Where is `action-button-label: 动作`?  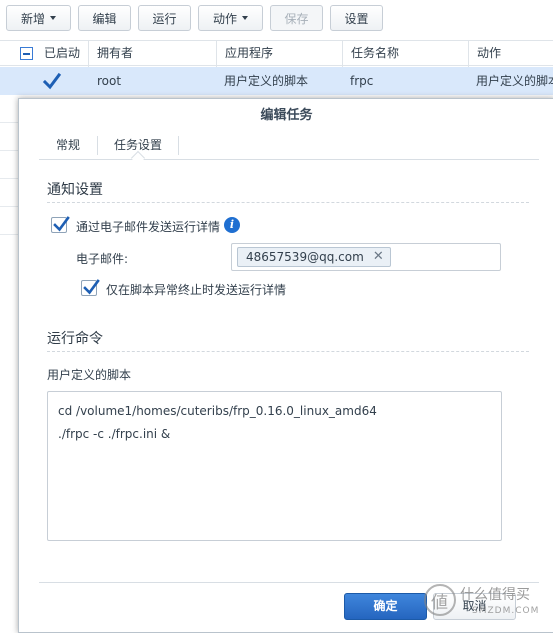 action-button-label: 动作 is located at coordinates (224, 18).